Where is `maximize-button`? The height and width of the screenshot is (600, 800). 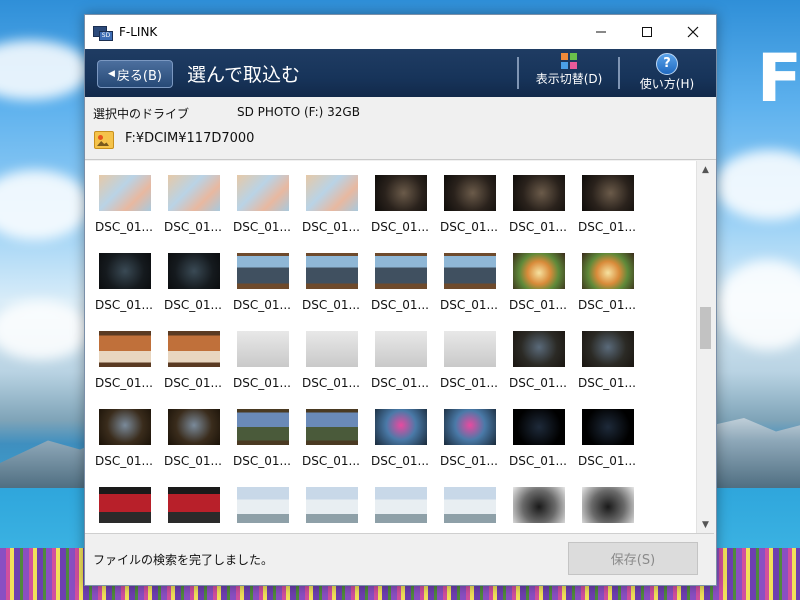
maximize-button is located at coordinates (647, 32).